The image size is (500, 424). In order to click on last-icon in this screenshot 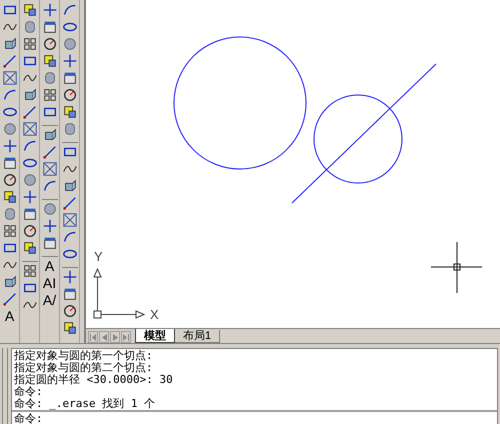, I will do `click(126, 337)`.